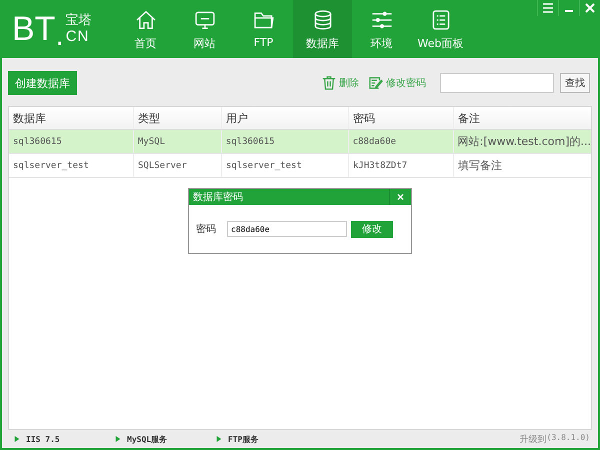  I want to click on delete-button: 删除, so click(340, 83).